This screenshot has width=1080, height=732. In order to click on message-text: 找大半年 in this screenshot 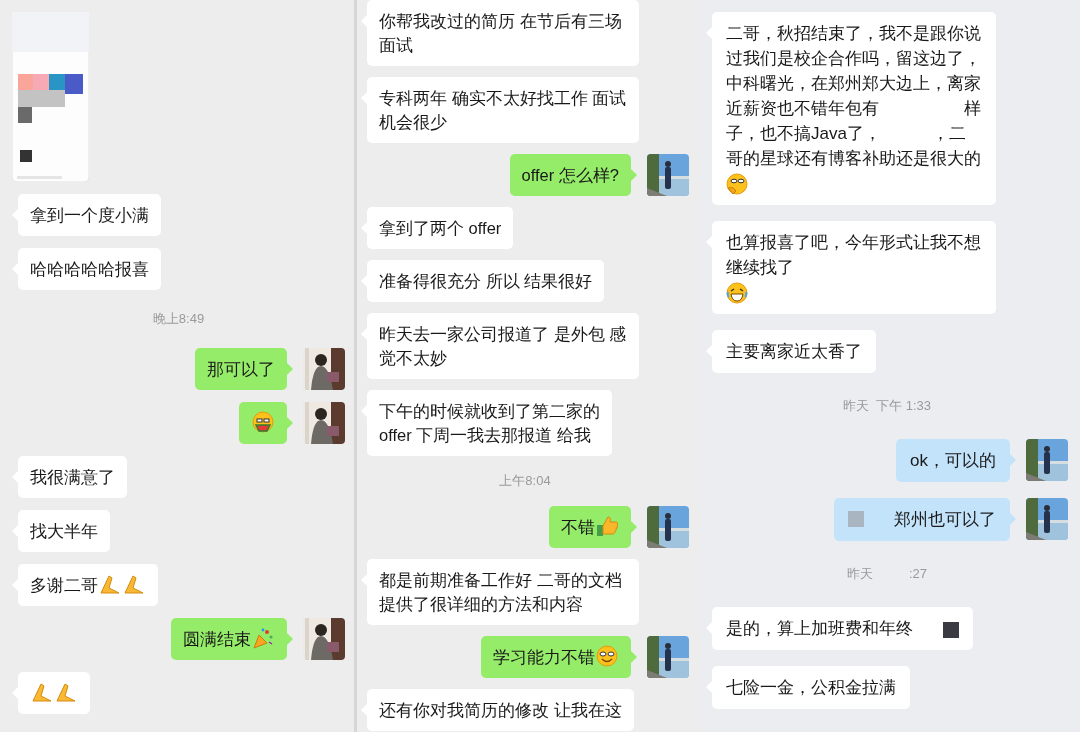, I will do `click(64, 531)`.